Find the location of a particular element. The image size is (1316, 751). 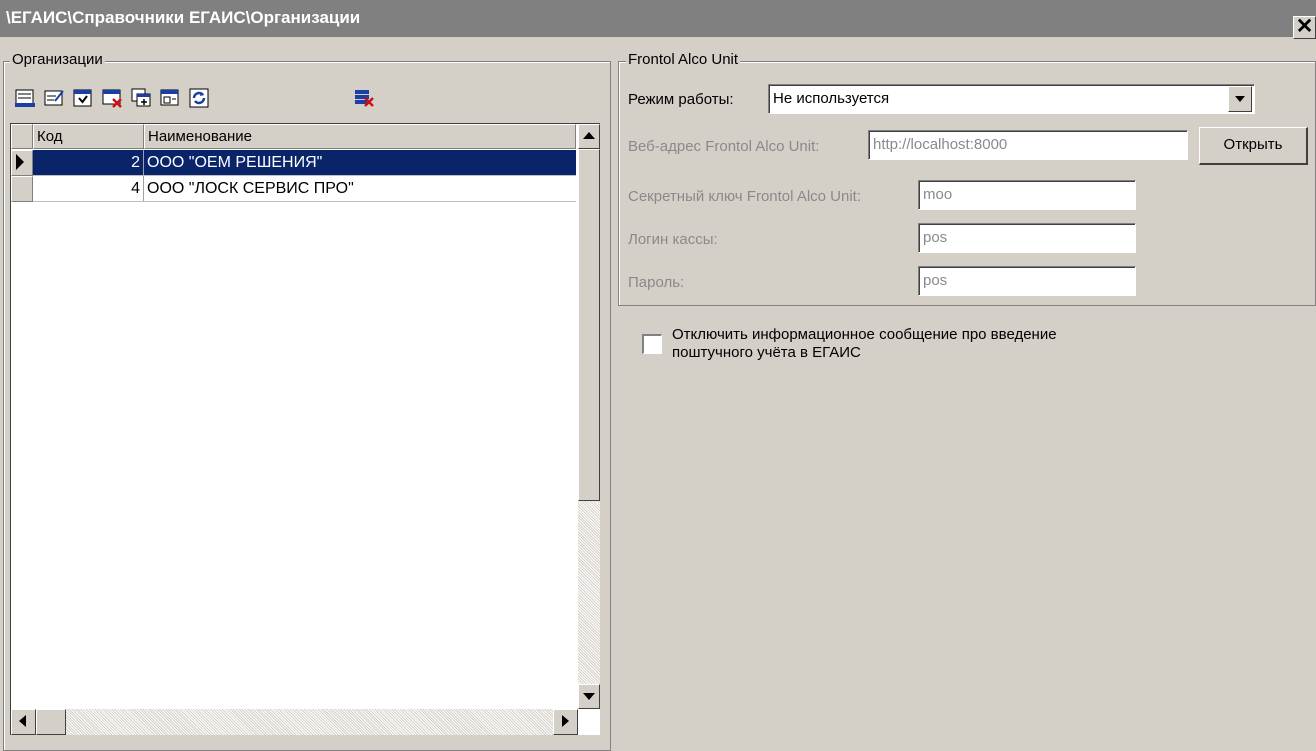

arrow-down-icon is located at coordinates (589, 696).